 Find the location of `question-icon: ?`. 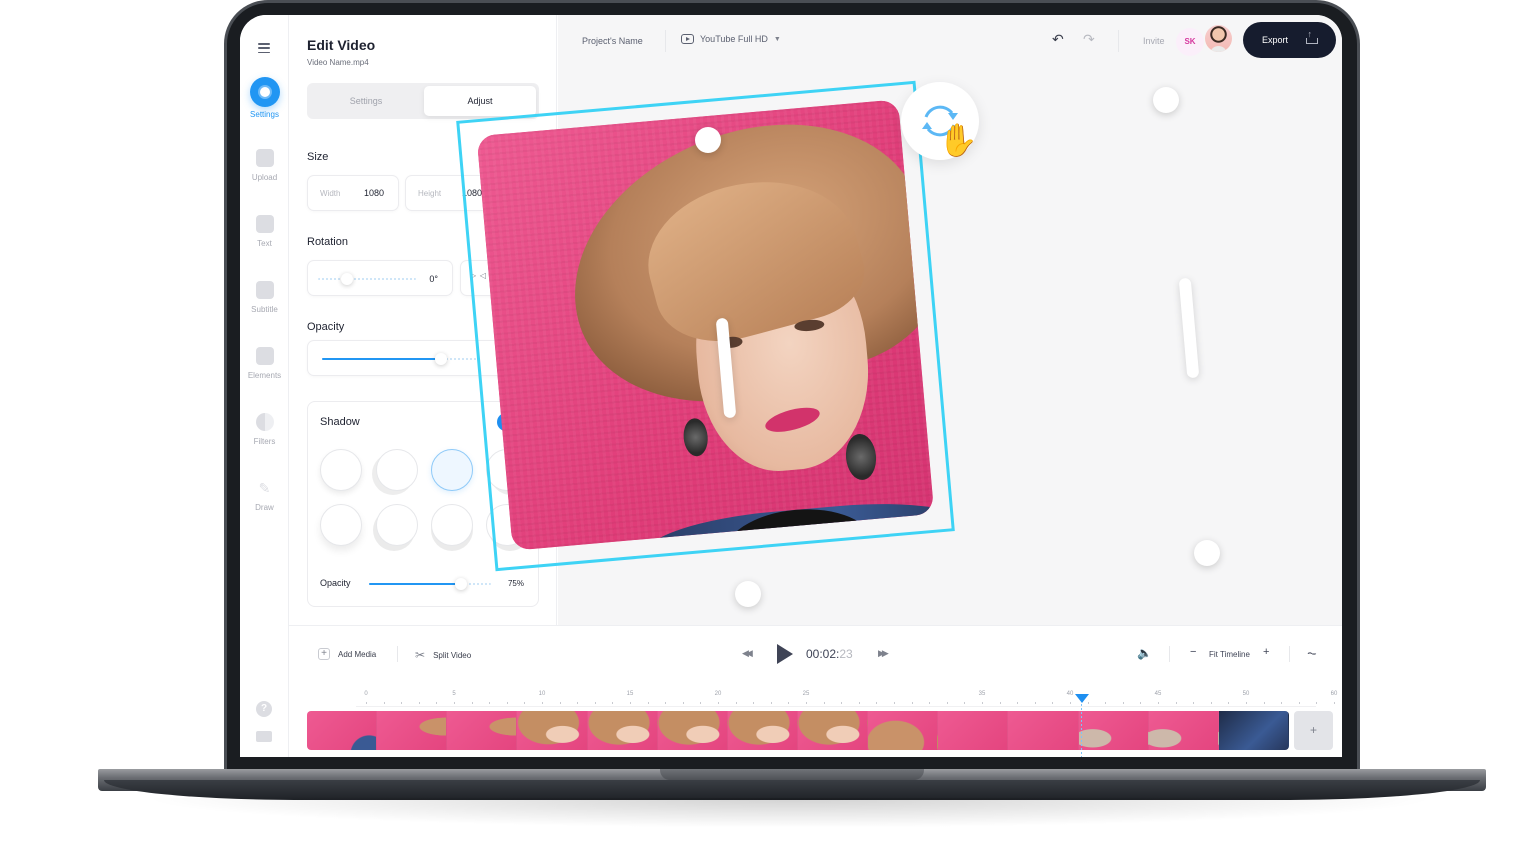

question-icon: ? is located at coordinates (264, 709).